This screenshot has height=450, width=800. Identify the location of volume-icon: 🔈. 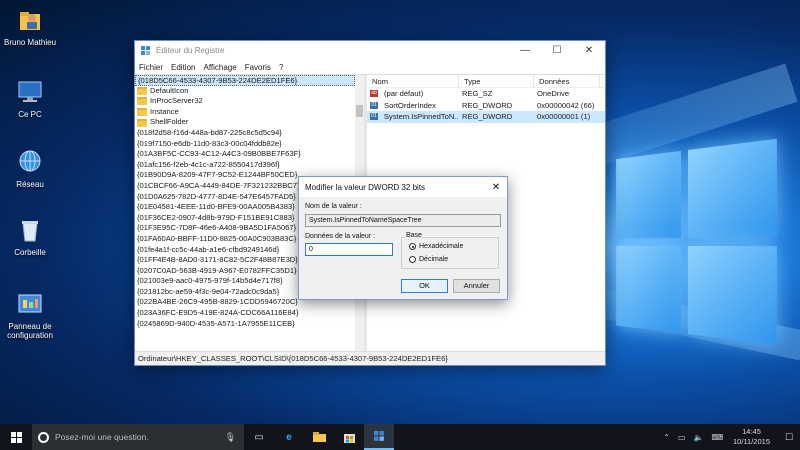
(699, 437).